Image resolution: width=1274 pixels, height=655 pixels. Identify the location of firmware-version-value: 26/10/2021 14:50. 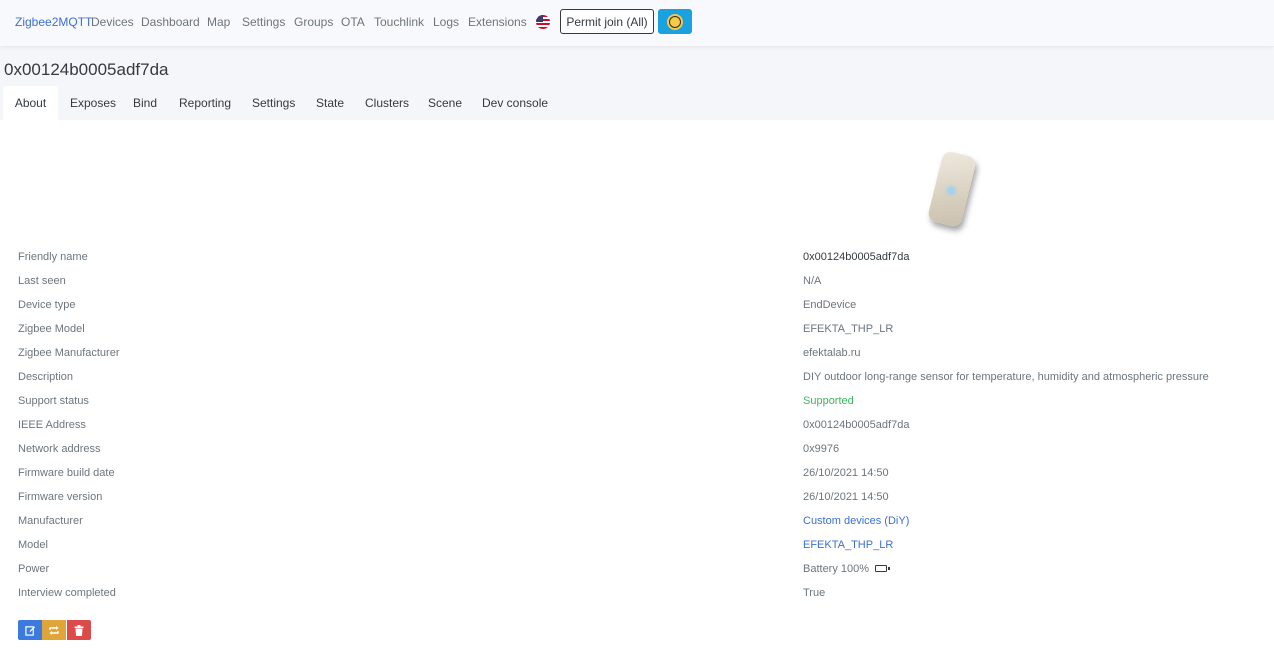
(846, 497).